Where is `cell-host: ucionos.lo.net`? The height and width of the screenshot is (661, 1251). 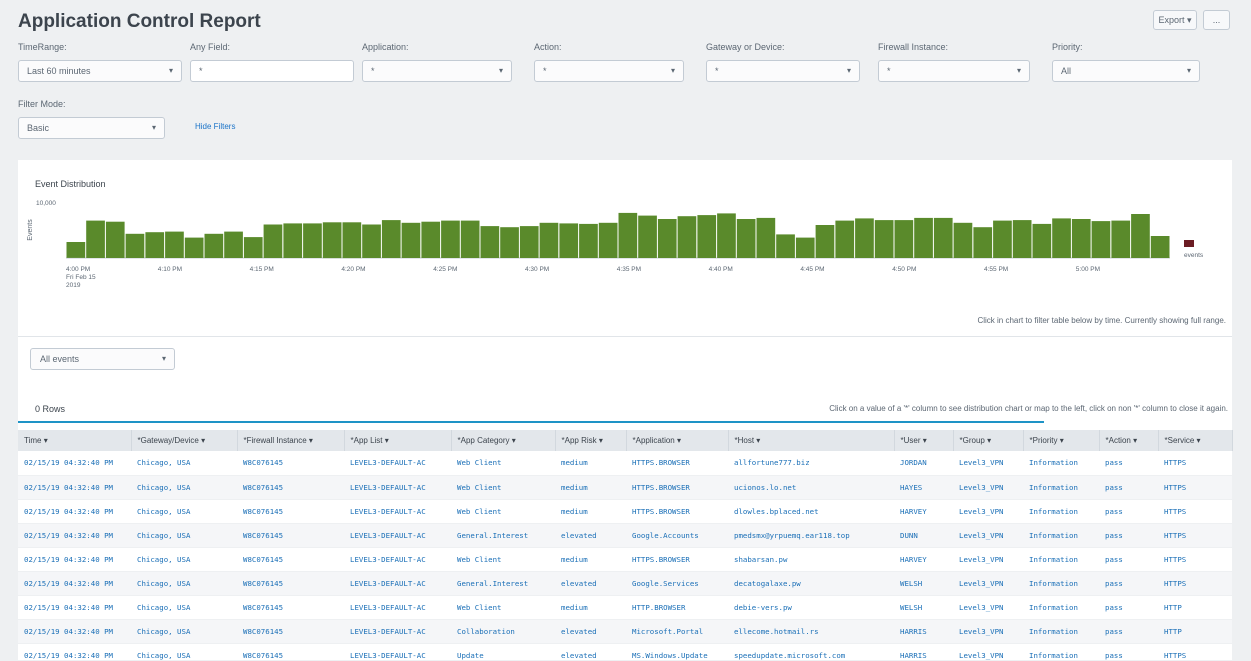 cell-host: ucionos.lo.net is located at coordinates (811, 487).